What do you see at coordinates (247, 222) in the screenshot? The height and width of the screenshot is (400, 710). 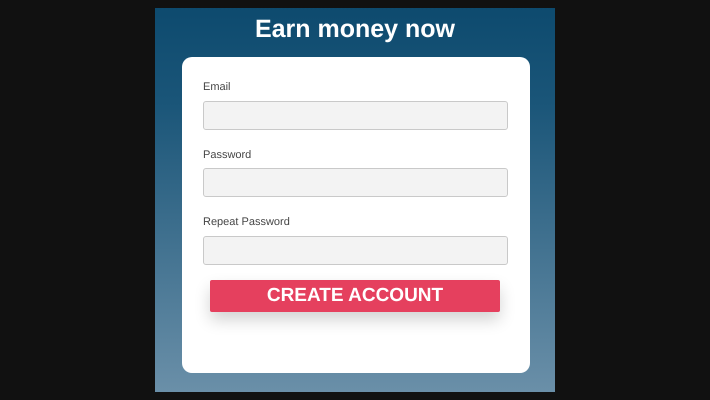 I see `field-label: Repeat Password` at bounding box center [247, 222].